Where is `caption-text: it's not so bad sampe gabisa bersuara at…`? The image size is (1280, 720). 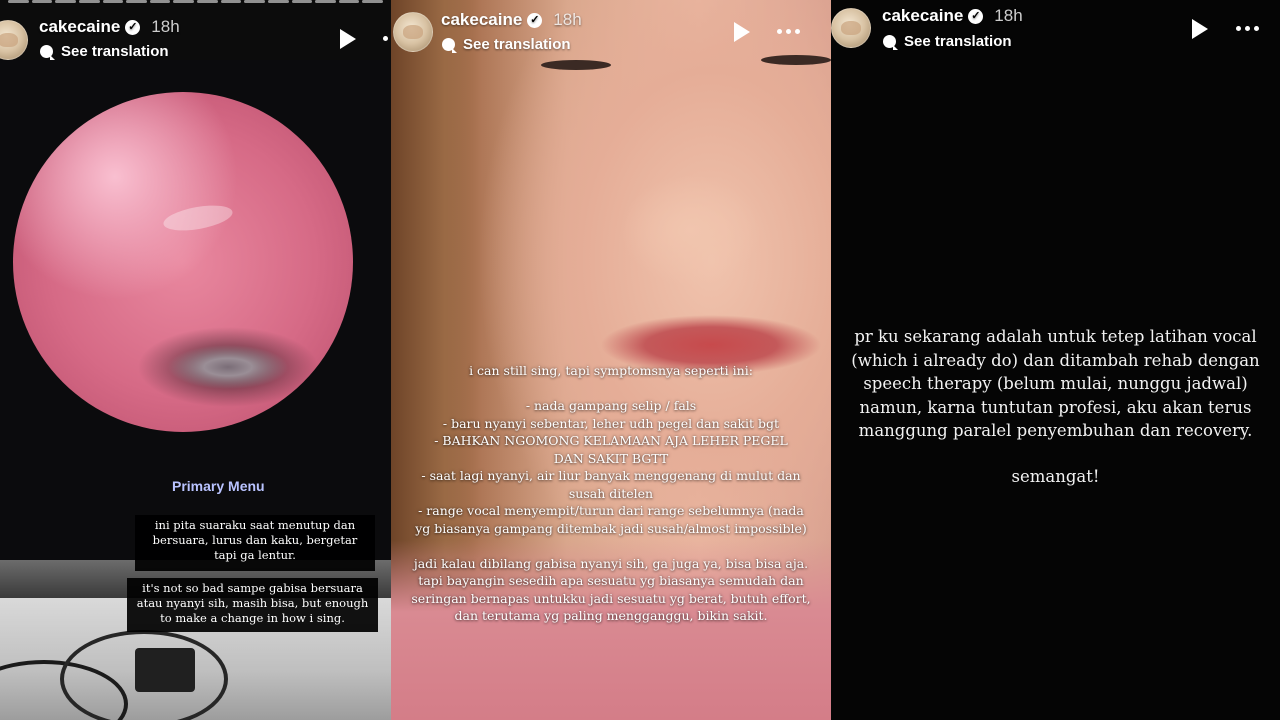
caption-text: it's not so bad sampe gabisa bersuara at… is located at coordinates (252, 603).